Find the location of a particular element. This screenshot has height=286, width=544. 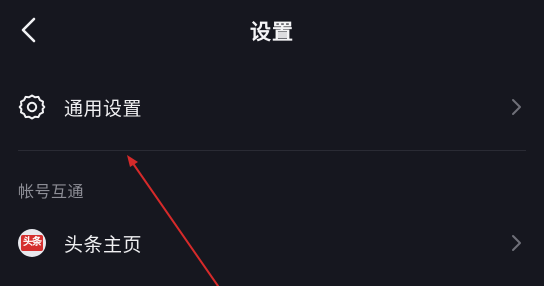

toutiao-logo-icon: 头条 is located at coordinates (32, 243).